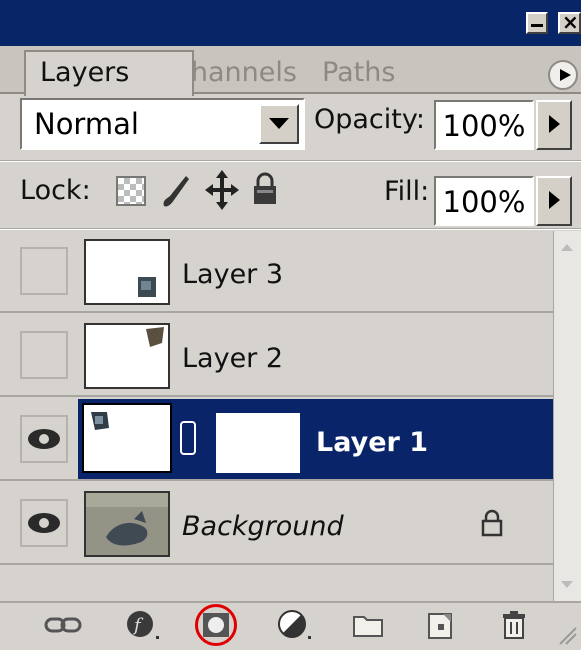 The width and height of the screenshot is (581, 650). Describe the element at coordinates (290, 23) in the screenshot. I see `panel-title-bar` at that location.